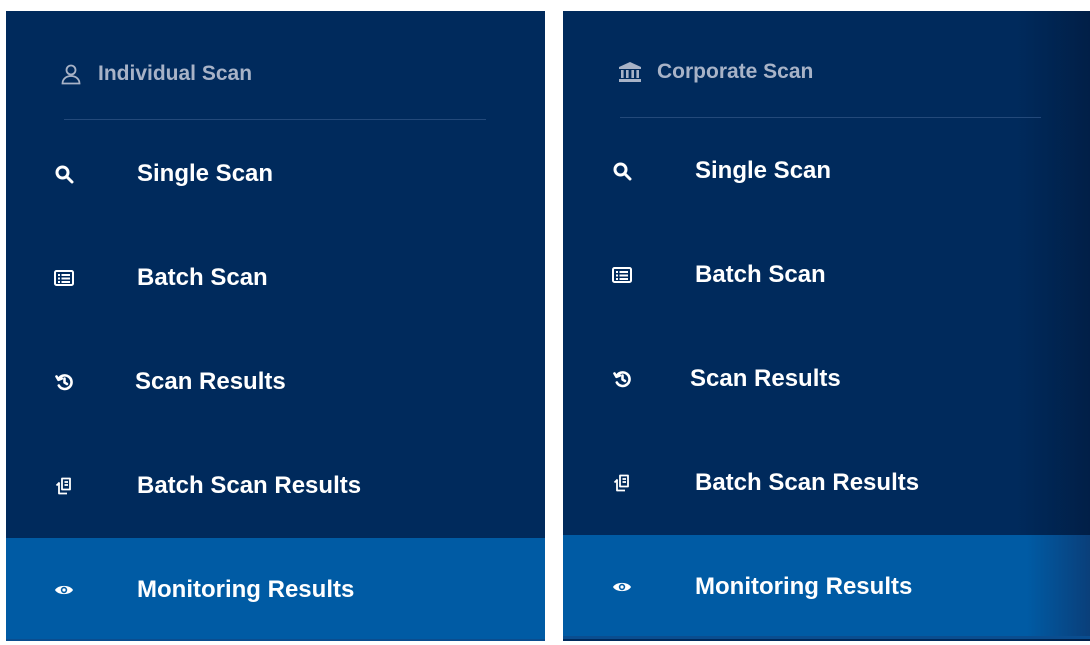 Image resolution: width=1090 pixels, height=645 pixels. I want to click on section-header-individual-scan: Individual Scan, so click(155, 74).